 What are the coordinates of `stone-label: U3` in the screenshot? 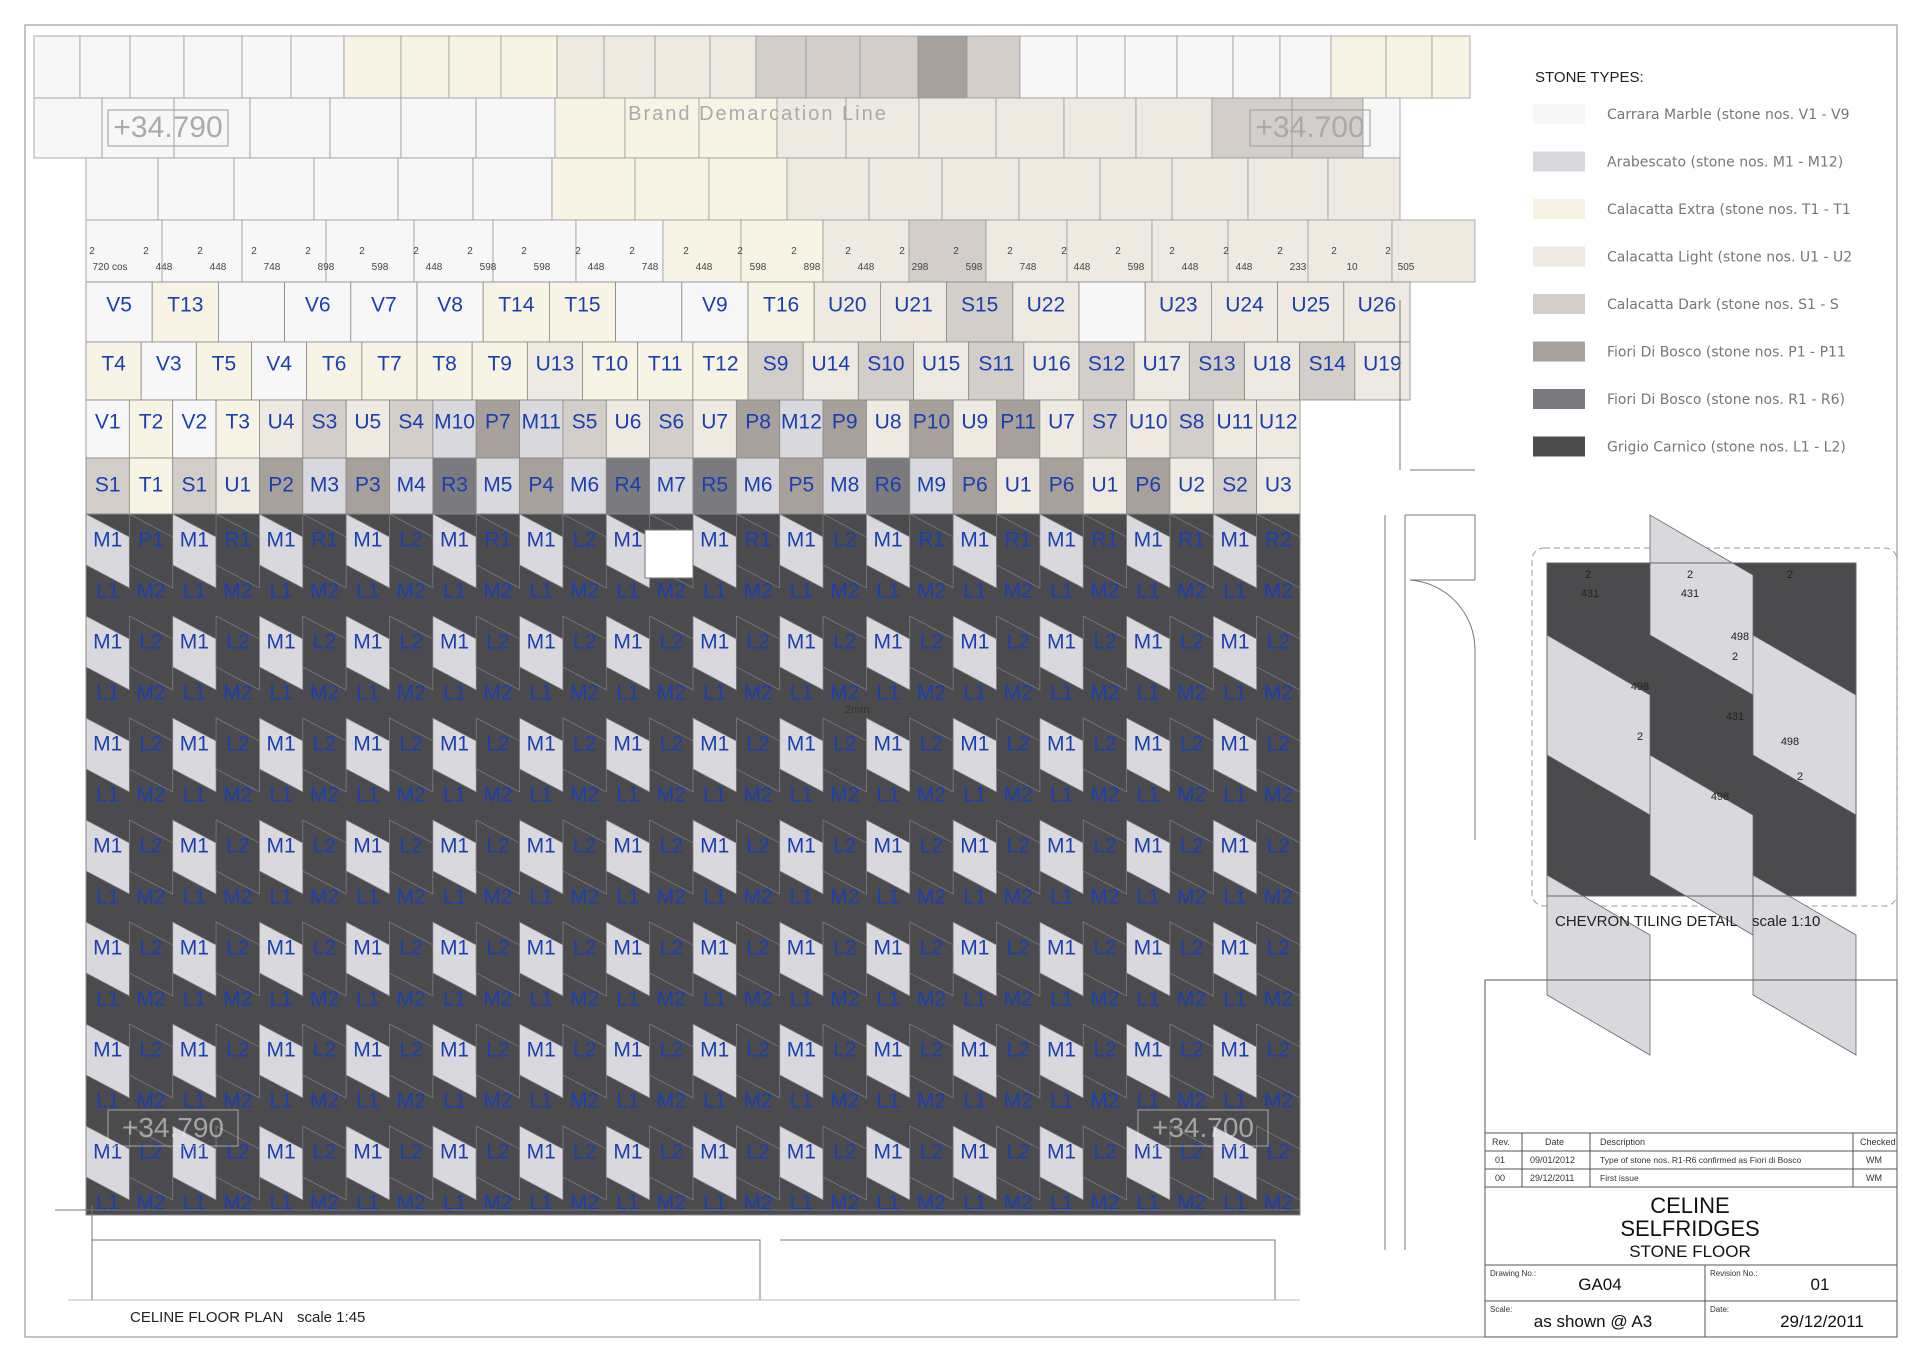 It's located at (1278, 485).